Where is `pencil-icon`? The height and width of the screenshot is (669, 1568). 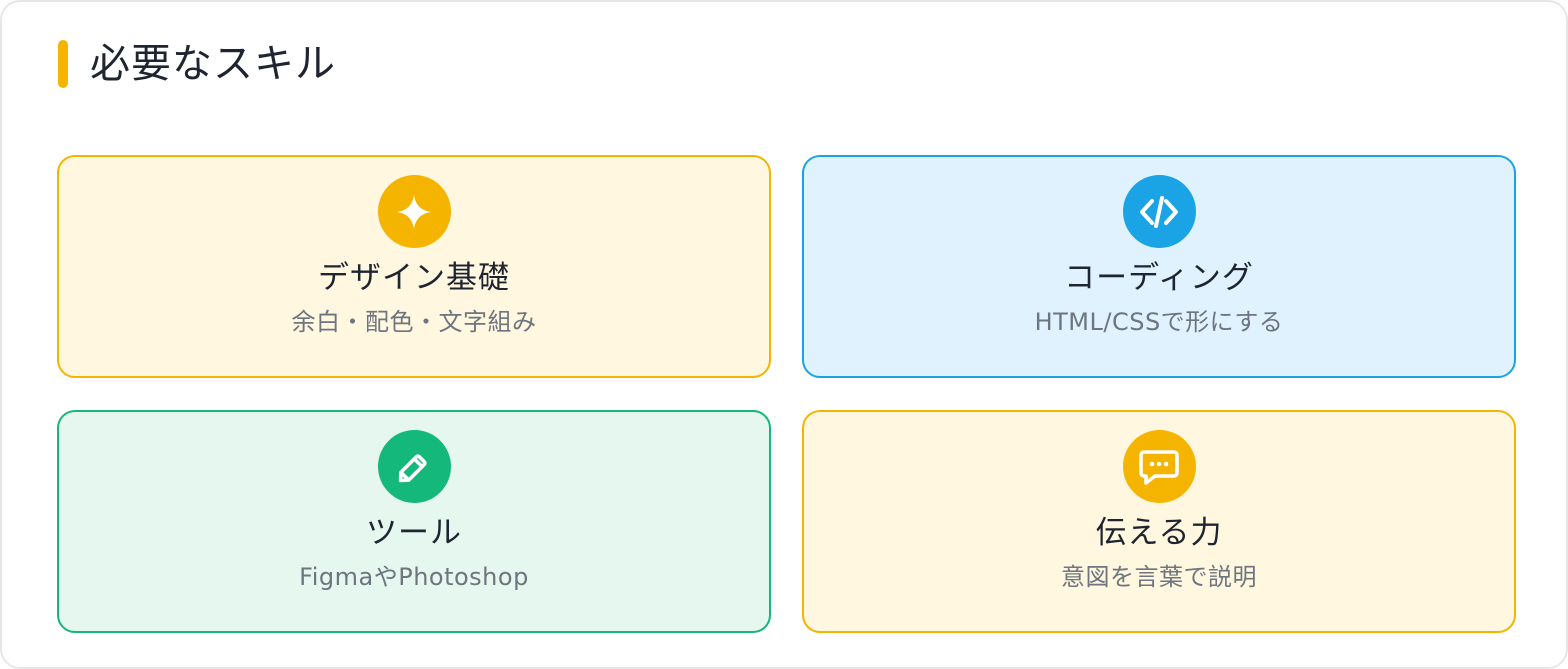
pencil-icon is located at coordinates (414, 466).